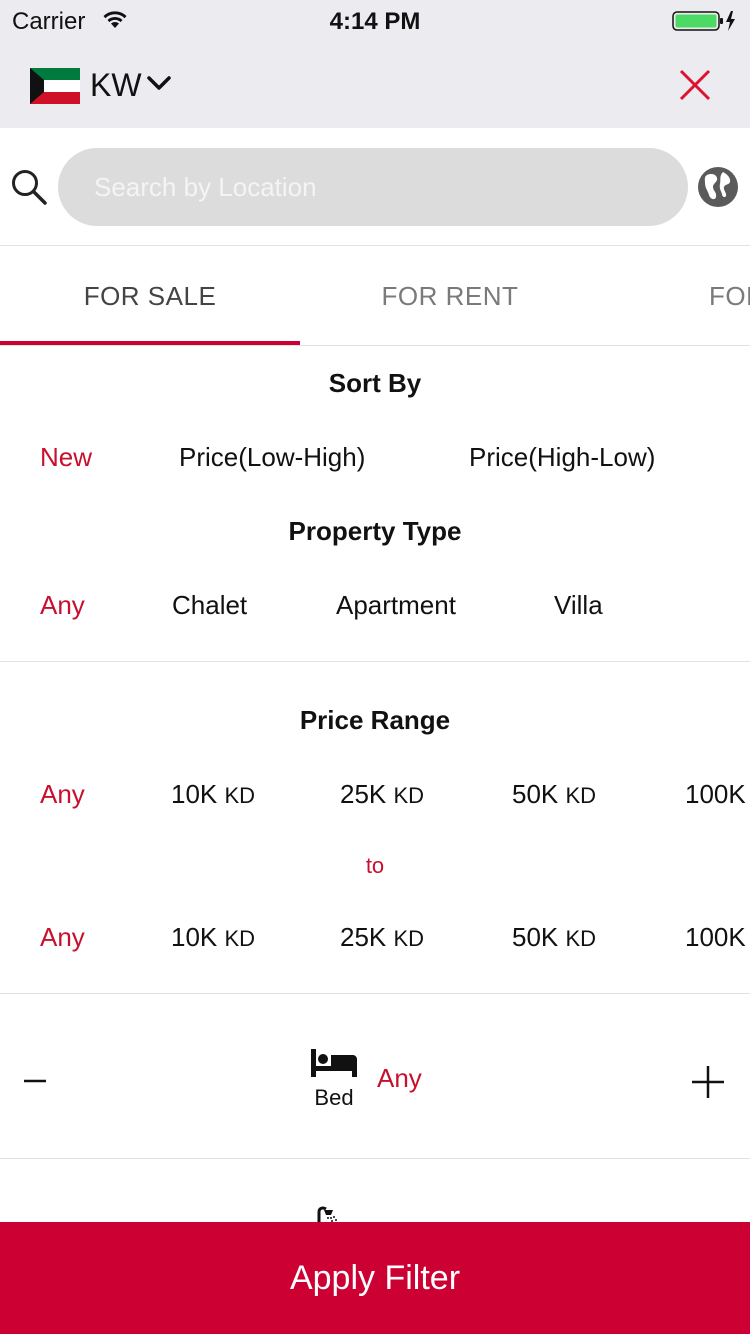 The image size is (750, 1334). Describe the element at coordinates (695, 85) in the screenshot. I see `close-icon` at that location.